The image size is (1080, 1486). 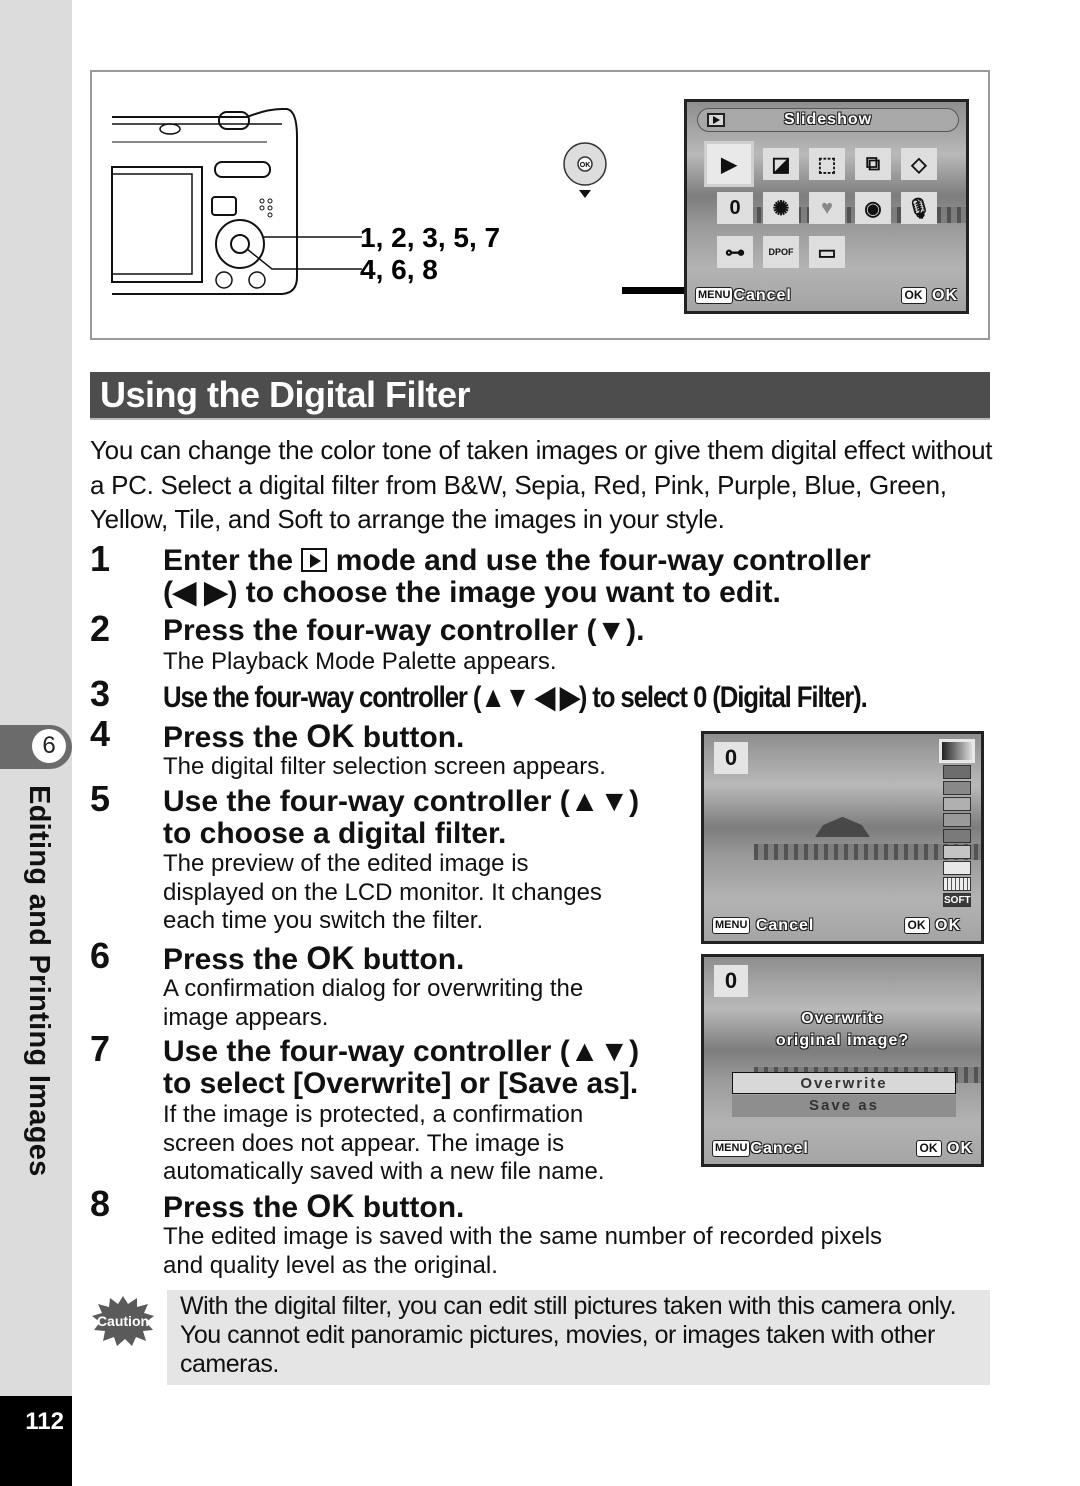 What do you see at coordinates (430, 237) in the screenshot?
I see `callout-steps-controller: 1, 2, 3, 5, 7` at bounding box center [430, 237].